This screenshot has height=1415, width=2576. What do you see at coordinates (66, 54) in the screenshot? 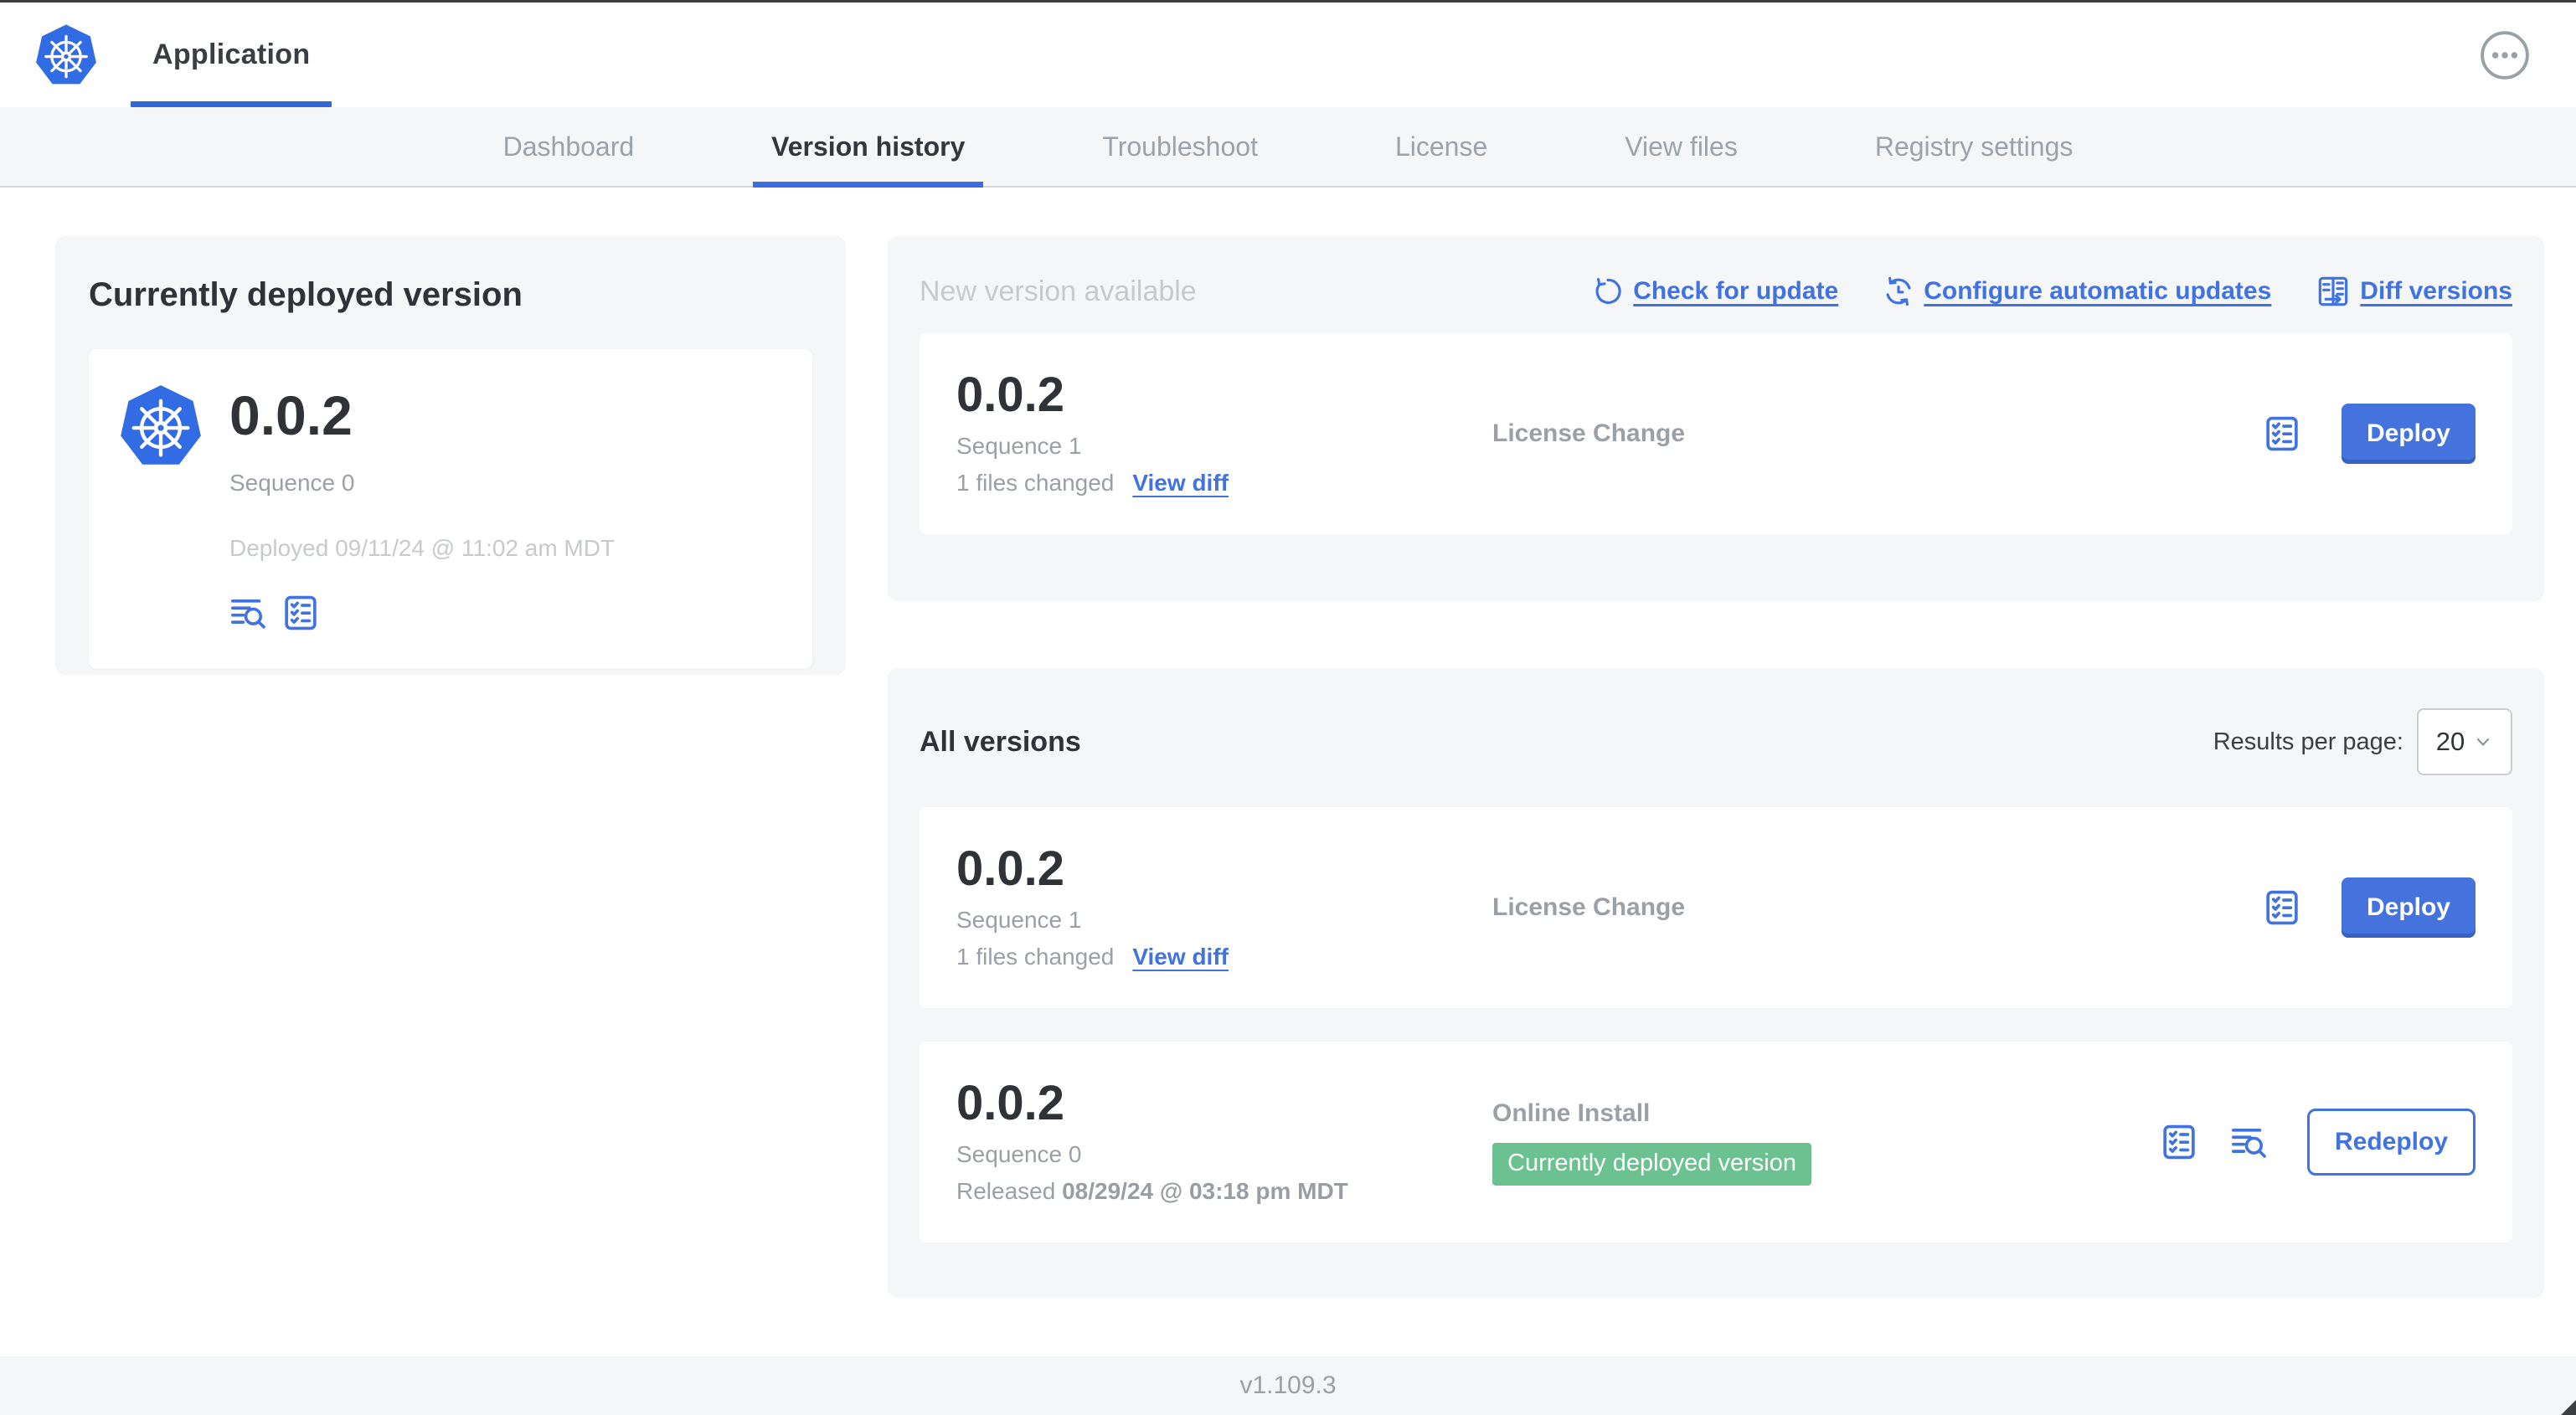
I see `kubernetes-logo-icon` at bounding box center [66, 54].